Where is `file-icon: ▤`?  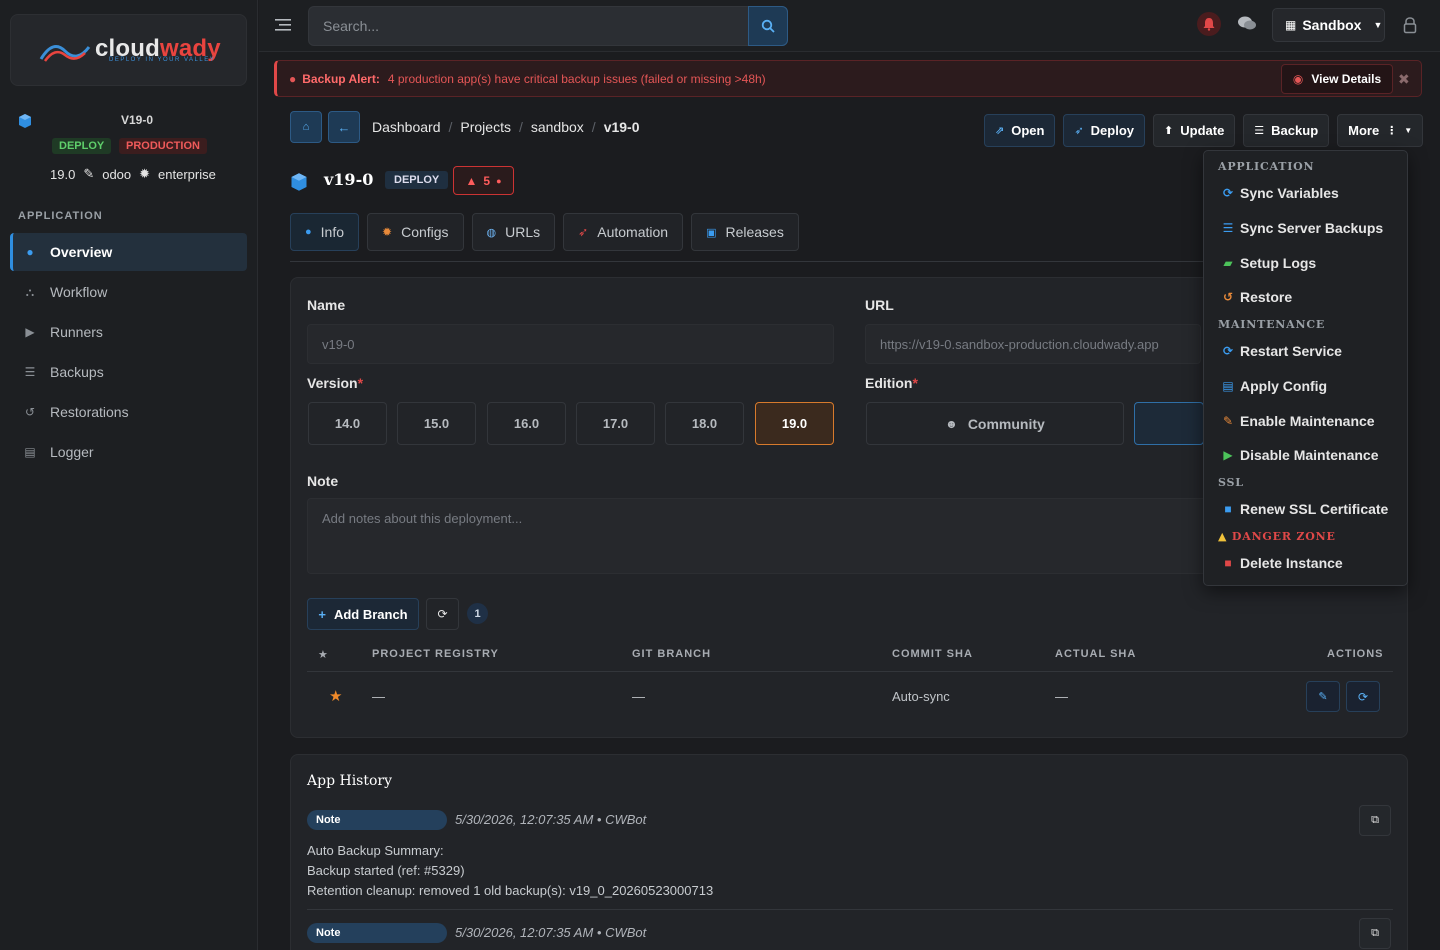 file-icon: ▤ is located at coordinates (1228, 386).